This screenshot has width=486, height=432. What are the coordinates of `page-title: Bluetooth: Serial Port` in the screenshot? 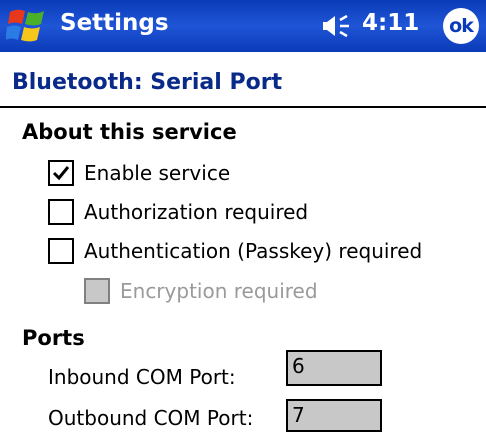 It's located at (147, 82).